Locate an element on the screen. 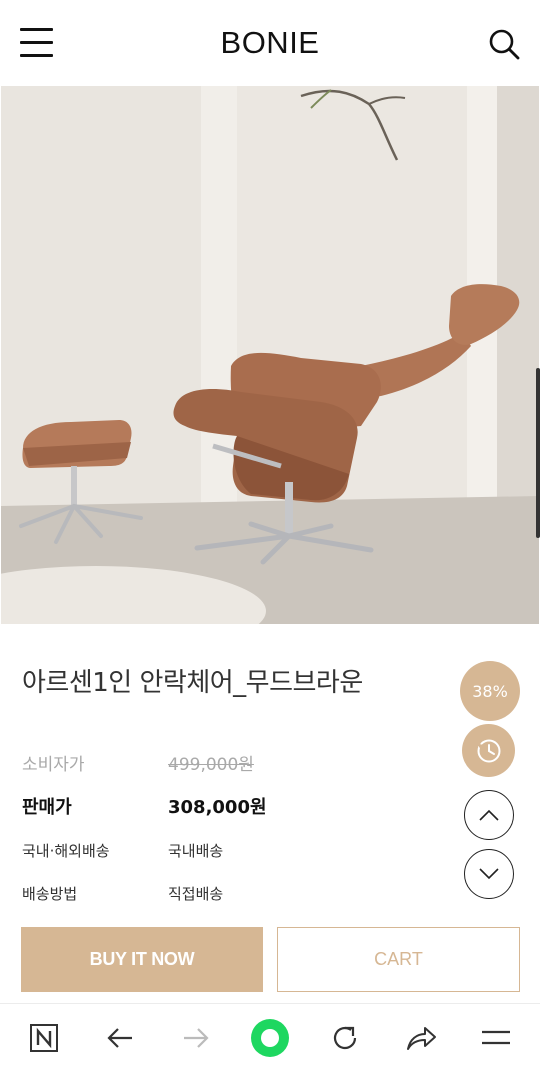 This screenshot has height=1070, width=540. page-scrollbar is located at coordinates (538, 453).